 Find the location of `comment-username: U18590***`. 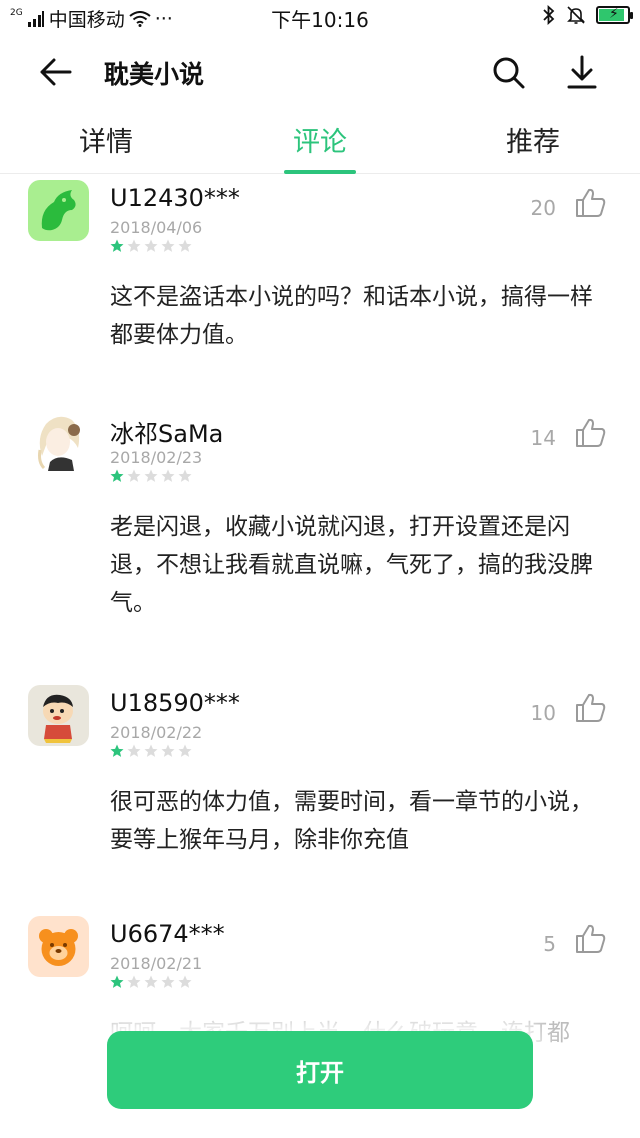

comment-username: U18590*** is located at coordinates (175, 703).